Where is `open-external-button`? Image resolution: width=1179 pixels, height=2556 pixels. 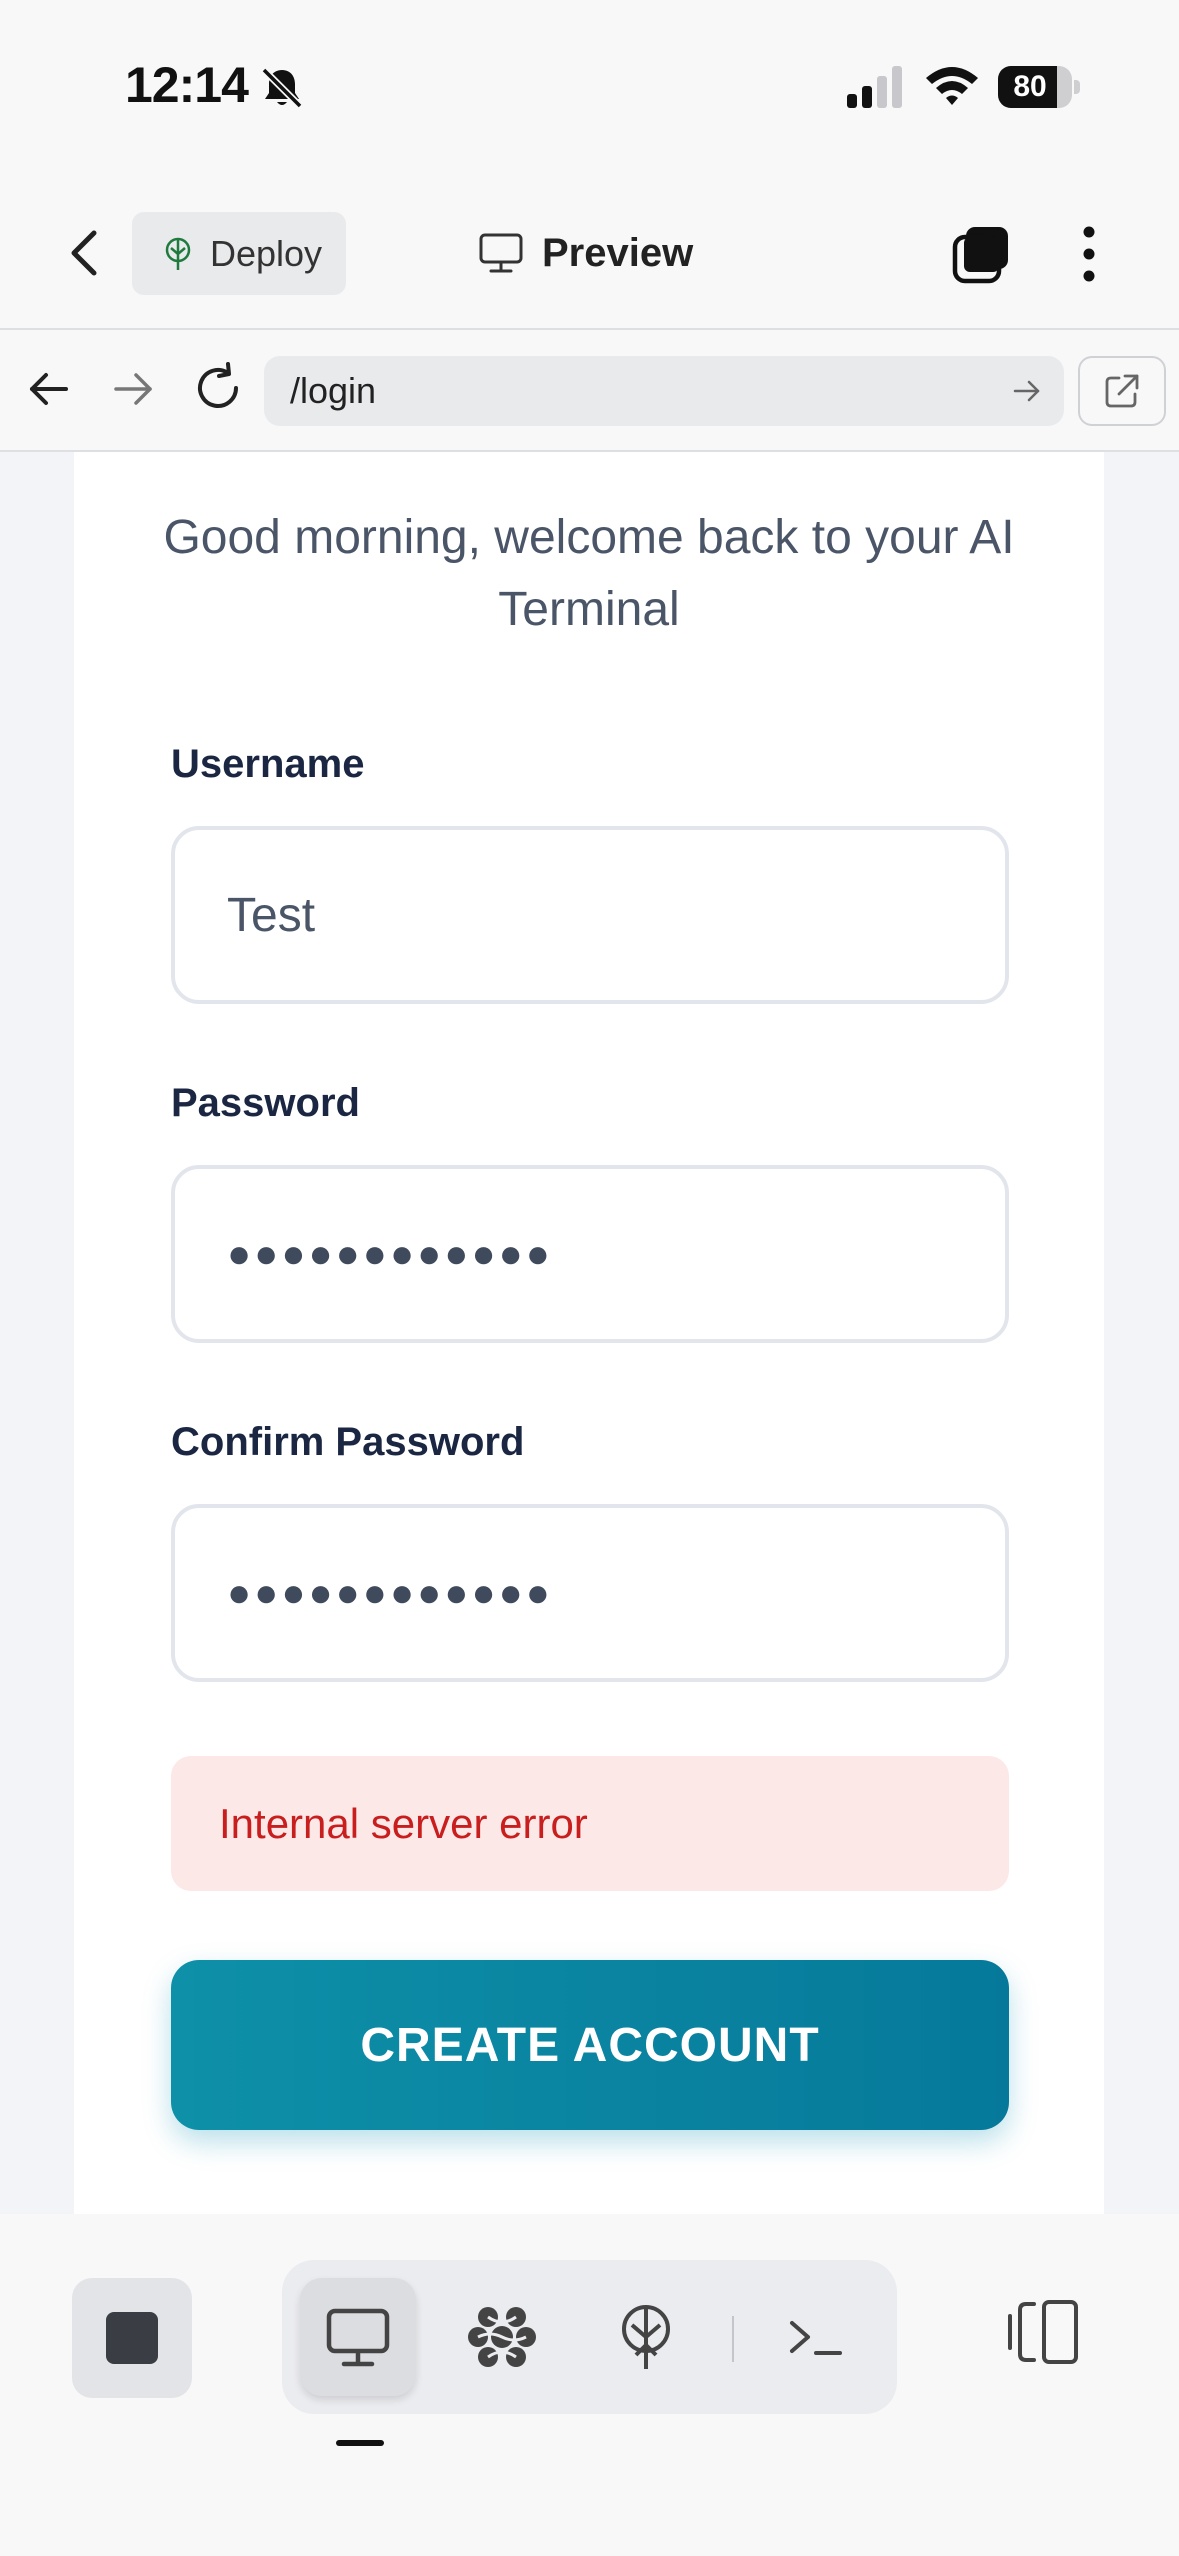 open-external-button is located at coordinates (1122, 391).